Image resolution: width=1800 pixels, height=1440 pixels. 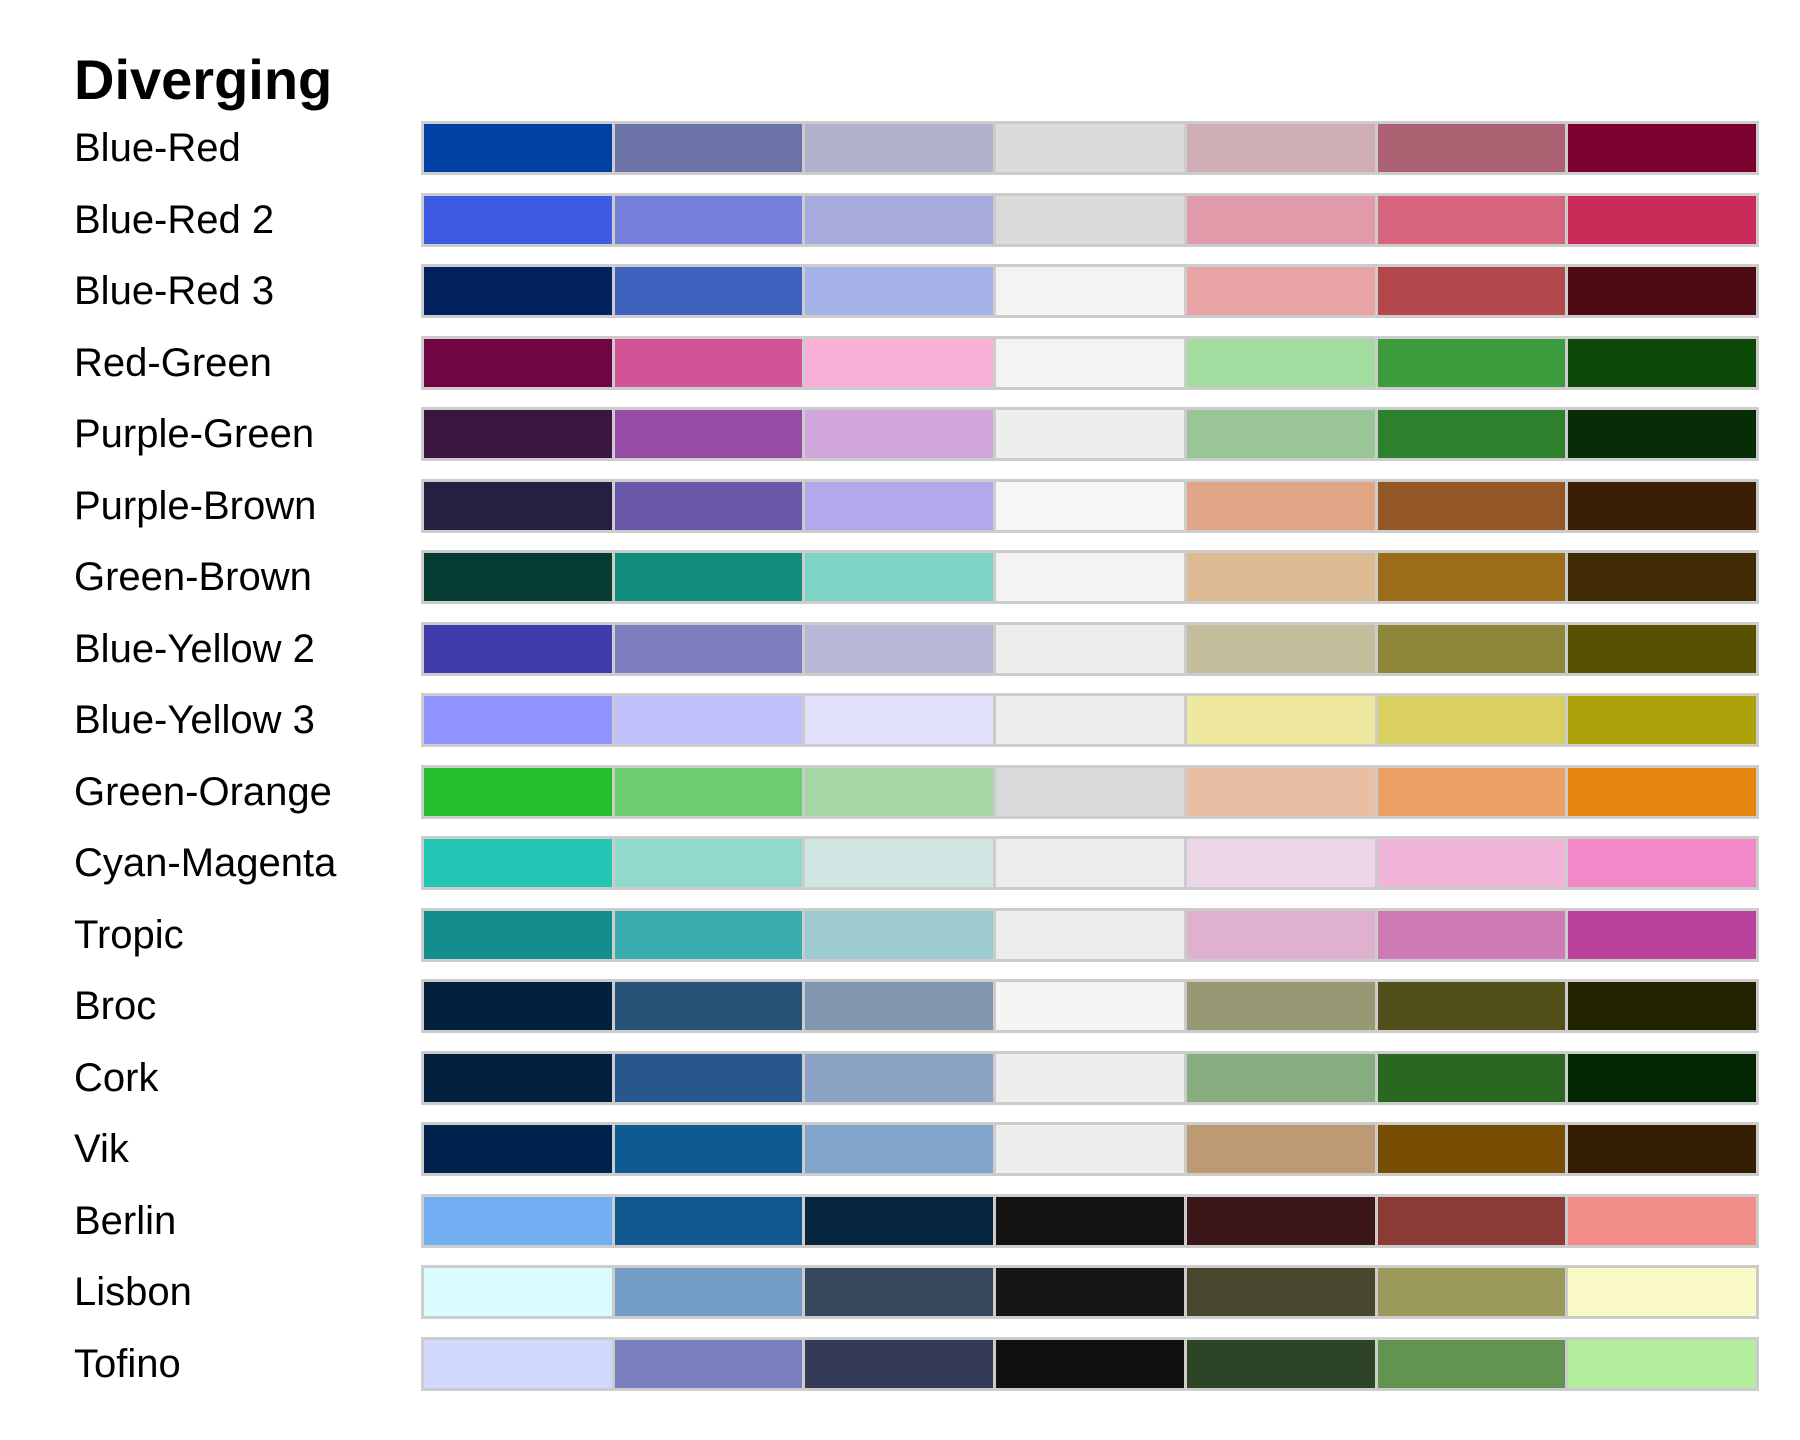 What do you see at coordinates (203, 791) in the screenshot?
I see `palette-name: Green-Orange` at bounding box center [203, 791].